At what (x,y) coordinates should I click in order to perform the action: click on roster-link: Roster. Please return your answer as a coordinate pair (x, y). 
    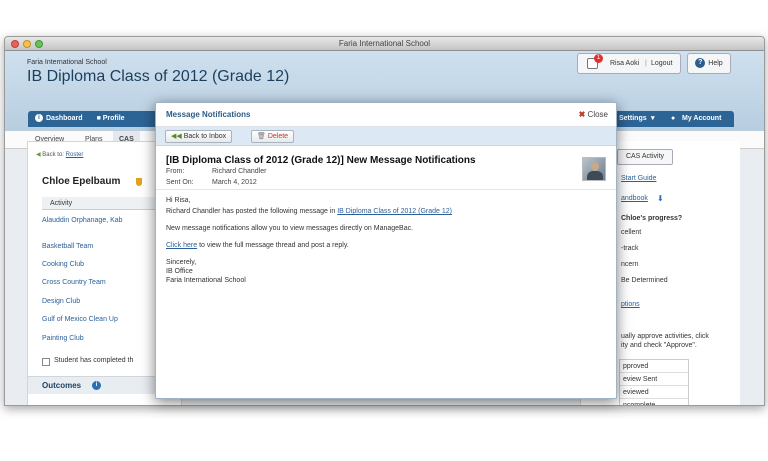
    Looking at the image, I should click on (75, 155).